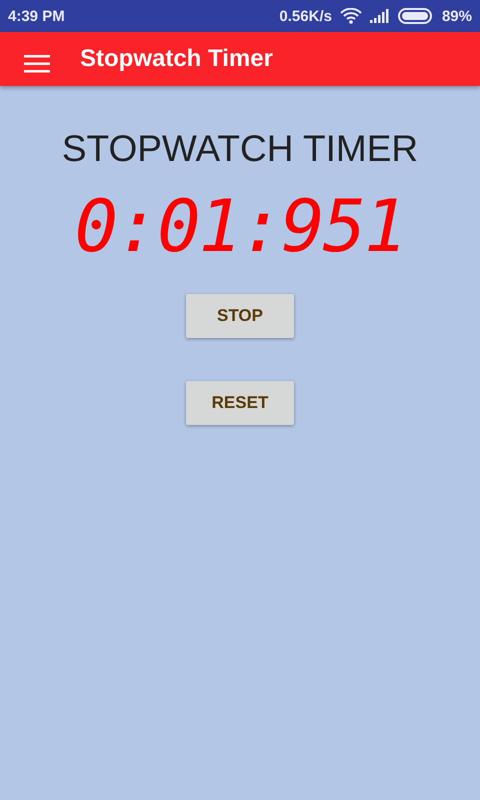  Describe the element at coordinates (240, 149) in the screenshot. I see `heading: STOPWATCH TIMER` at that location.